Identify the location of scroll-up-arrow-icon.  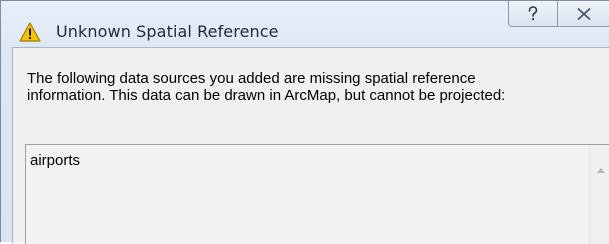
(601, 169).